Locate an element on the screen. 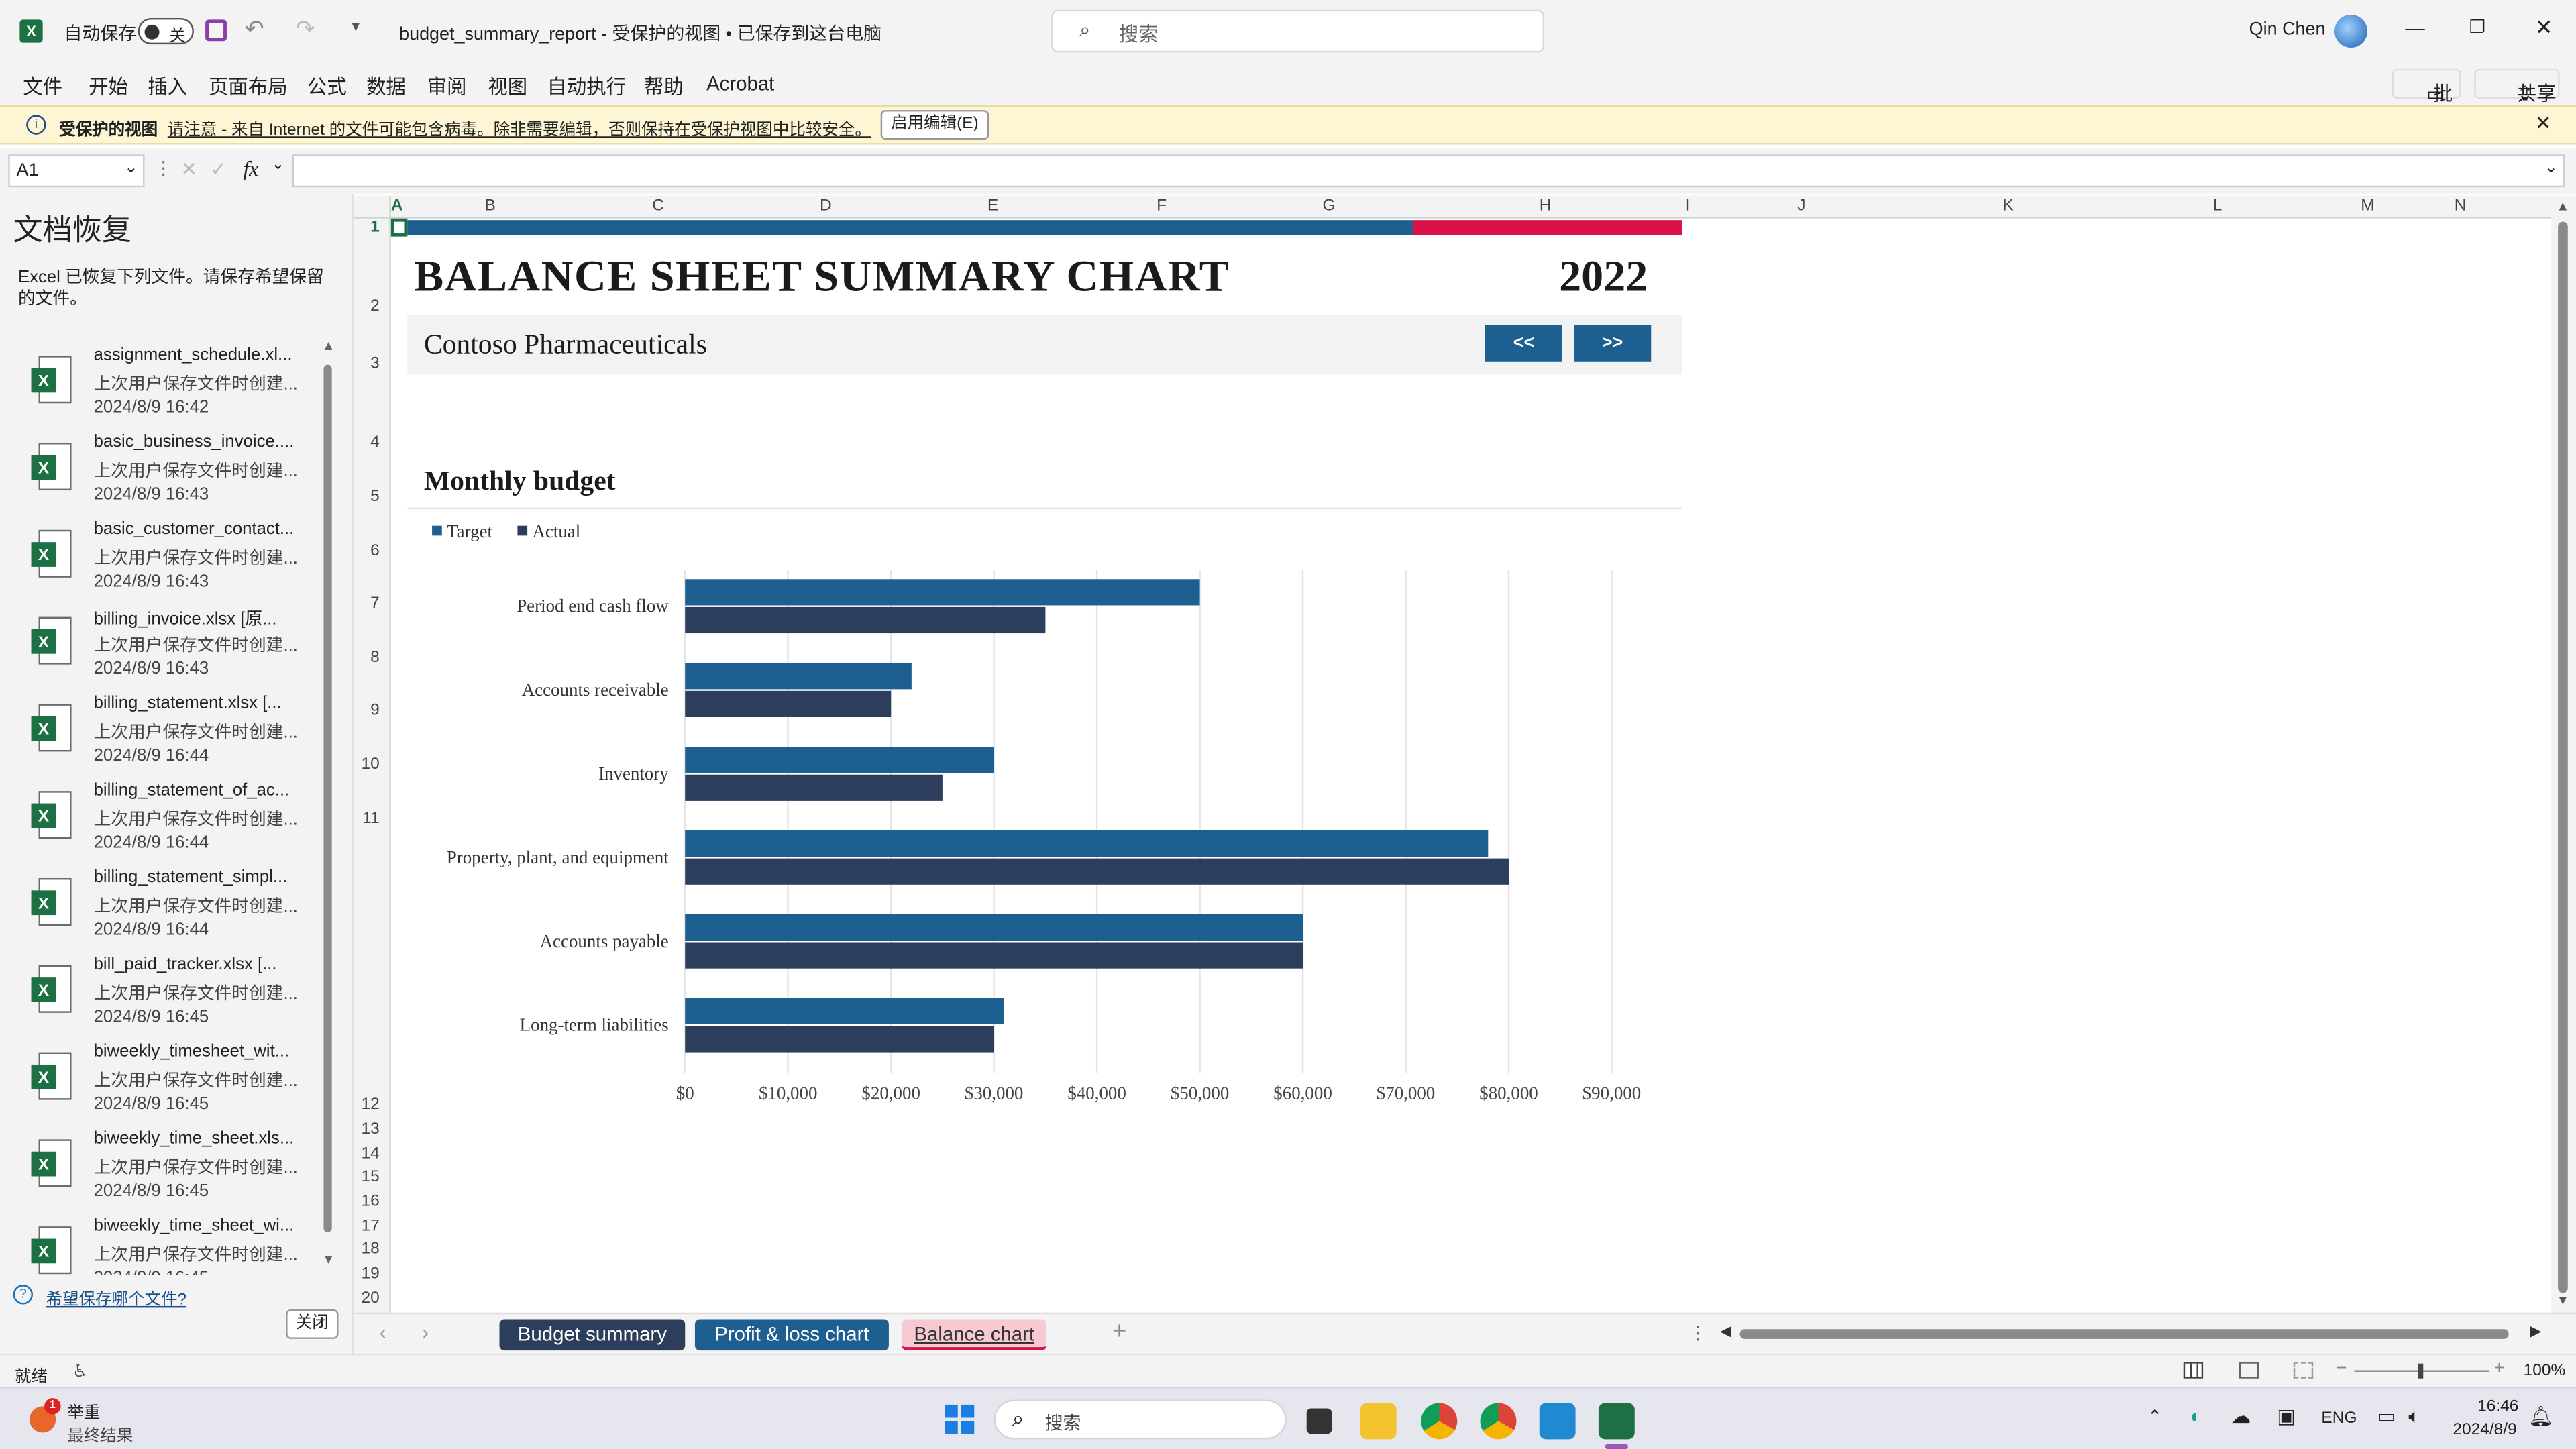 Image resolution: width=2576 pixels, height=1449 pixels. search-box: ⌕ 搜索 is located at coordinates (1298, 31).